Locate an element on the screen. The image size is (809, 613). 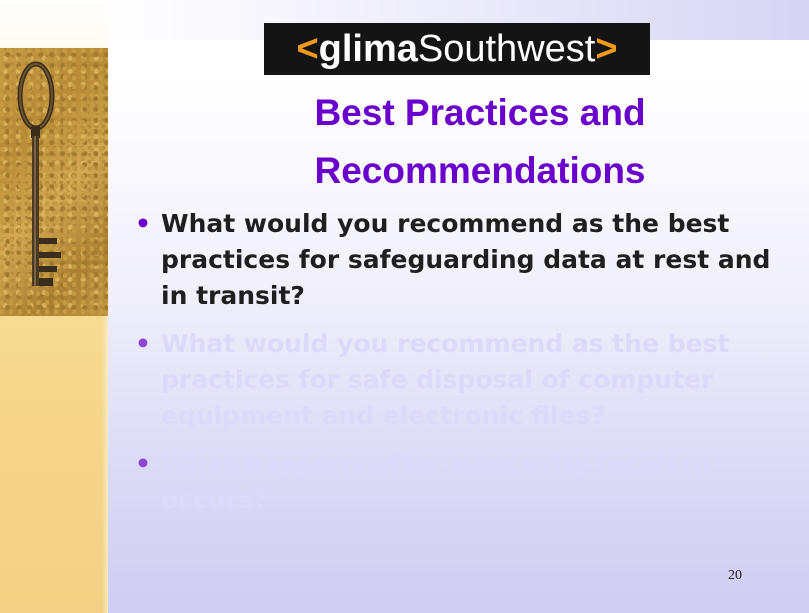
logo-southwest: Southwest is located at coordinates (506, 49).